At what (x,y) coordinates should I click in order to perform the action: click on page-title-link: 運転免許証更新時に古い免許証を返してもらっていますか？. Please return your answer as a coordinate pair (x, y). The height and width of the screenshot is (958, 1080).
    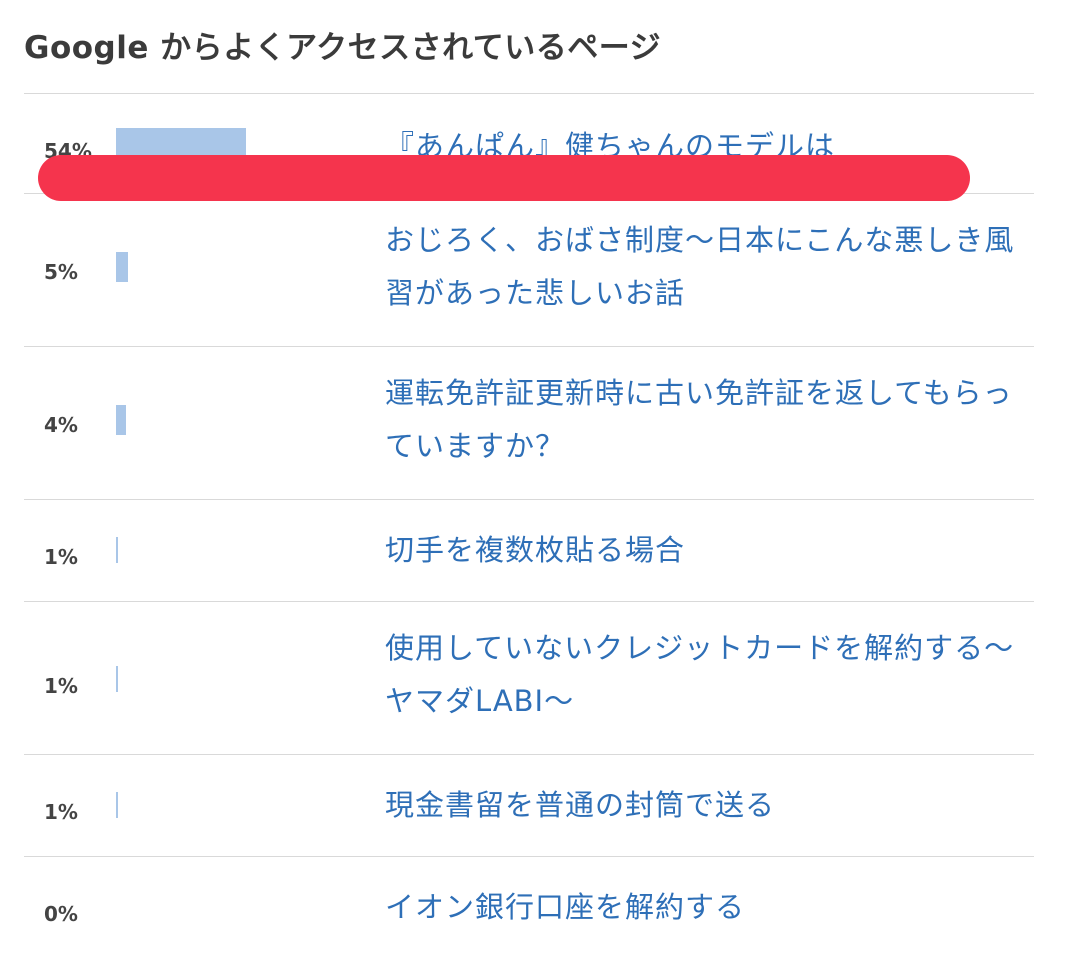
    Looking at the image, I should click on (700, 420).